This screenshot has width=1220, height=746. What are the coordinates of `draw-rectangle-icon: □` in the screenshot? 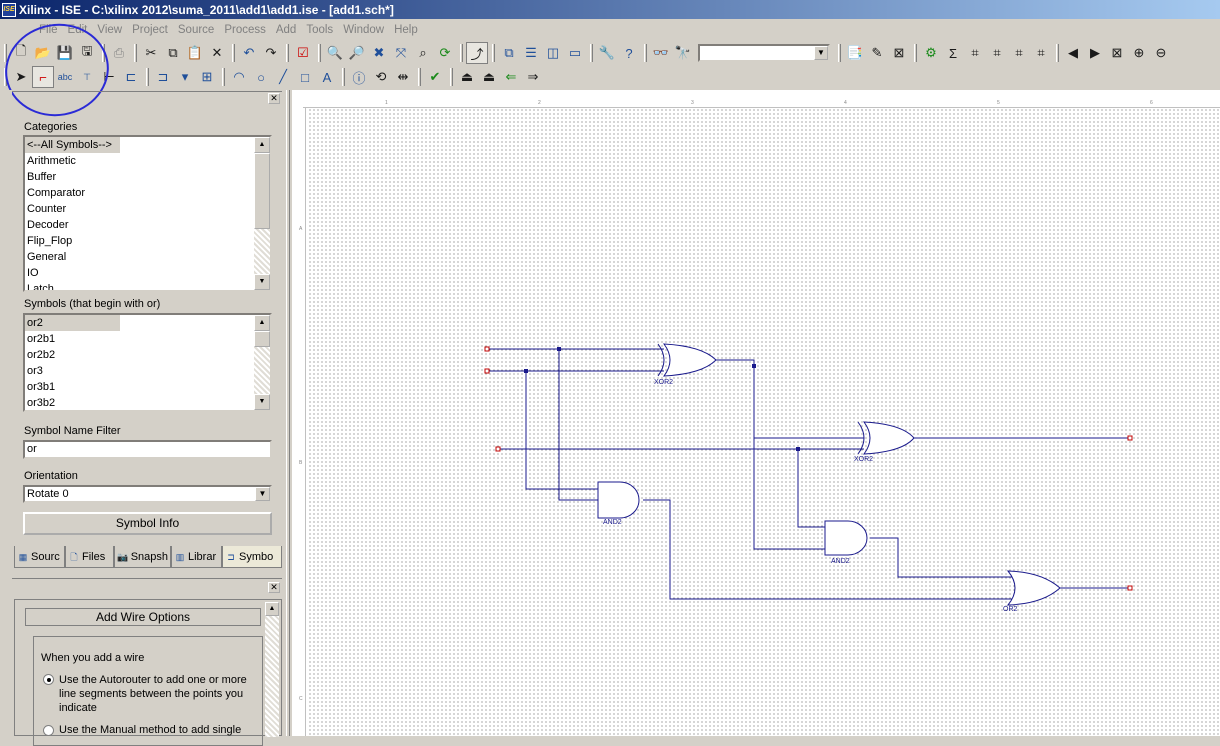 It's located at (305, 77).